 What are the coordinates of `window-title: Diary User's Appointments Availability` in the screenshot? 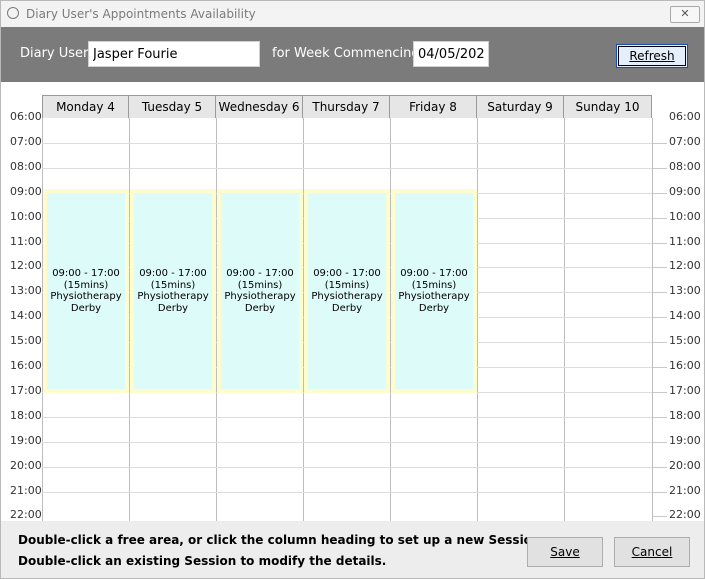 It's located at (141, 14).